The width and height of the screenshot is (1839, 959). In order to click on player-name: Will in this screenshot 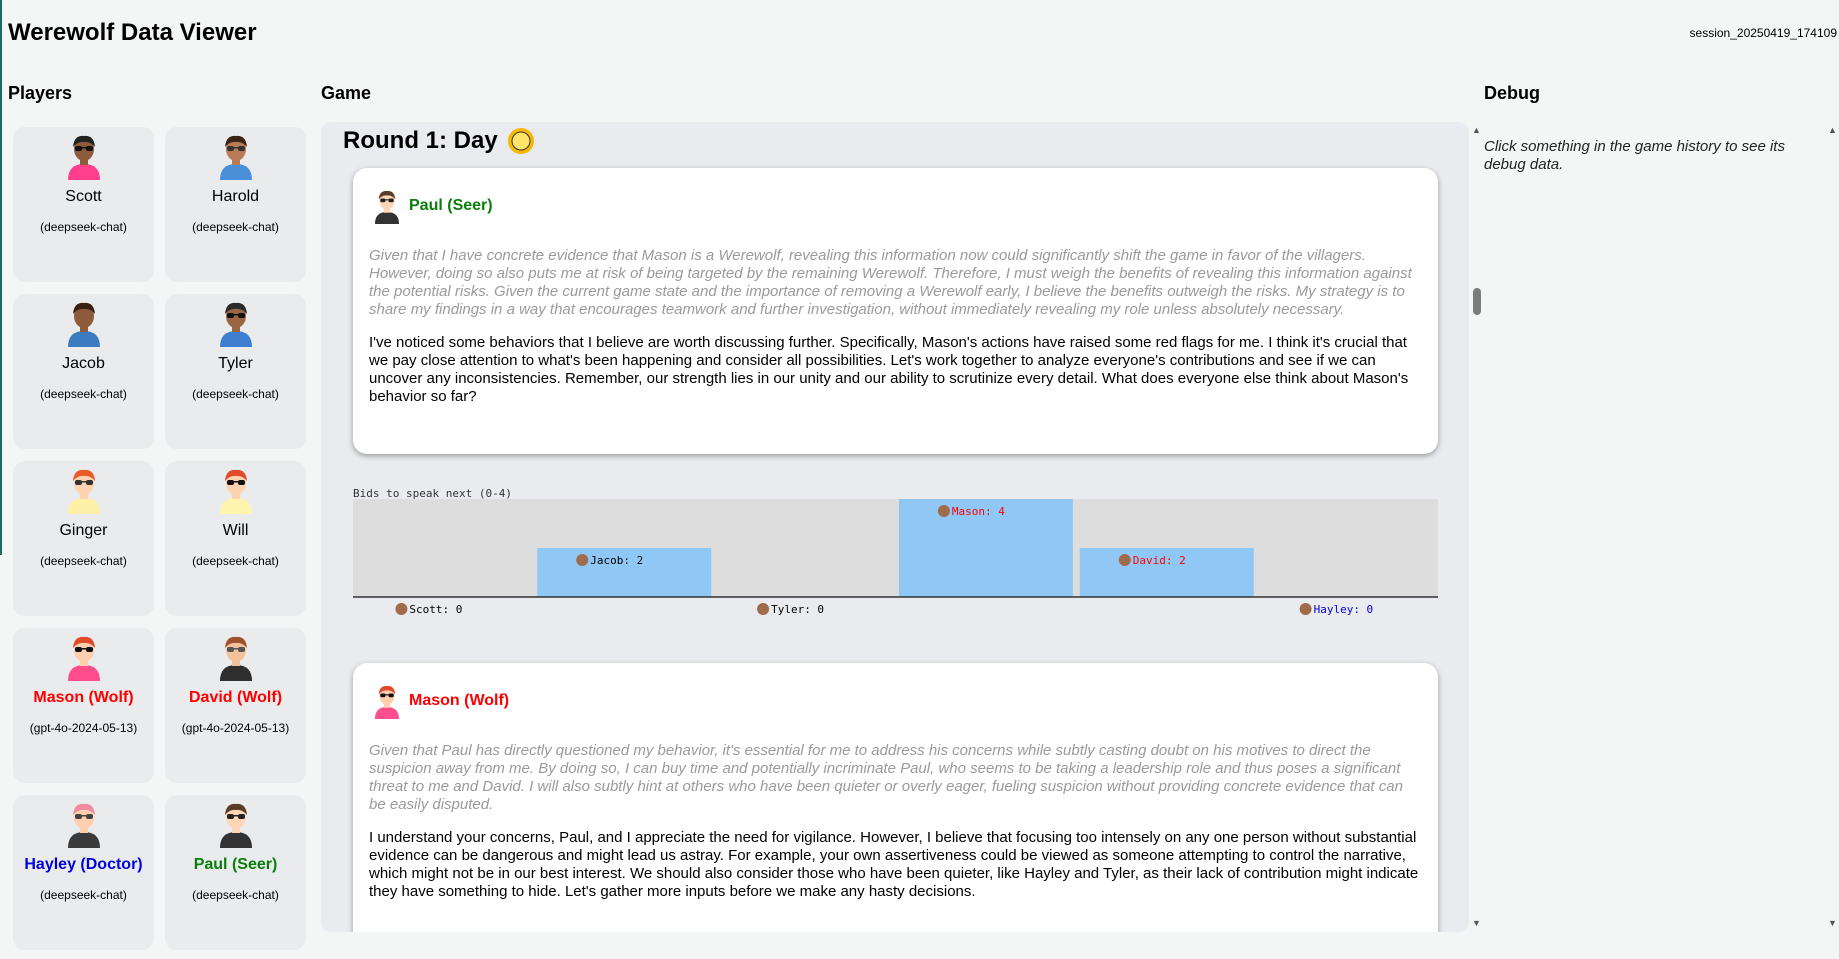, I will do `click(235, 530)`.